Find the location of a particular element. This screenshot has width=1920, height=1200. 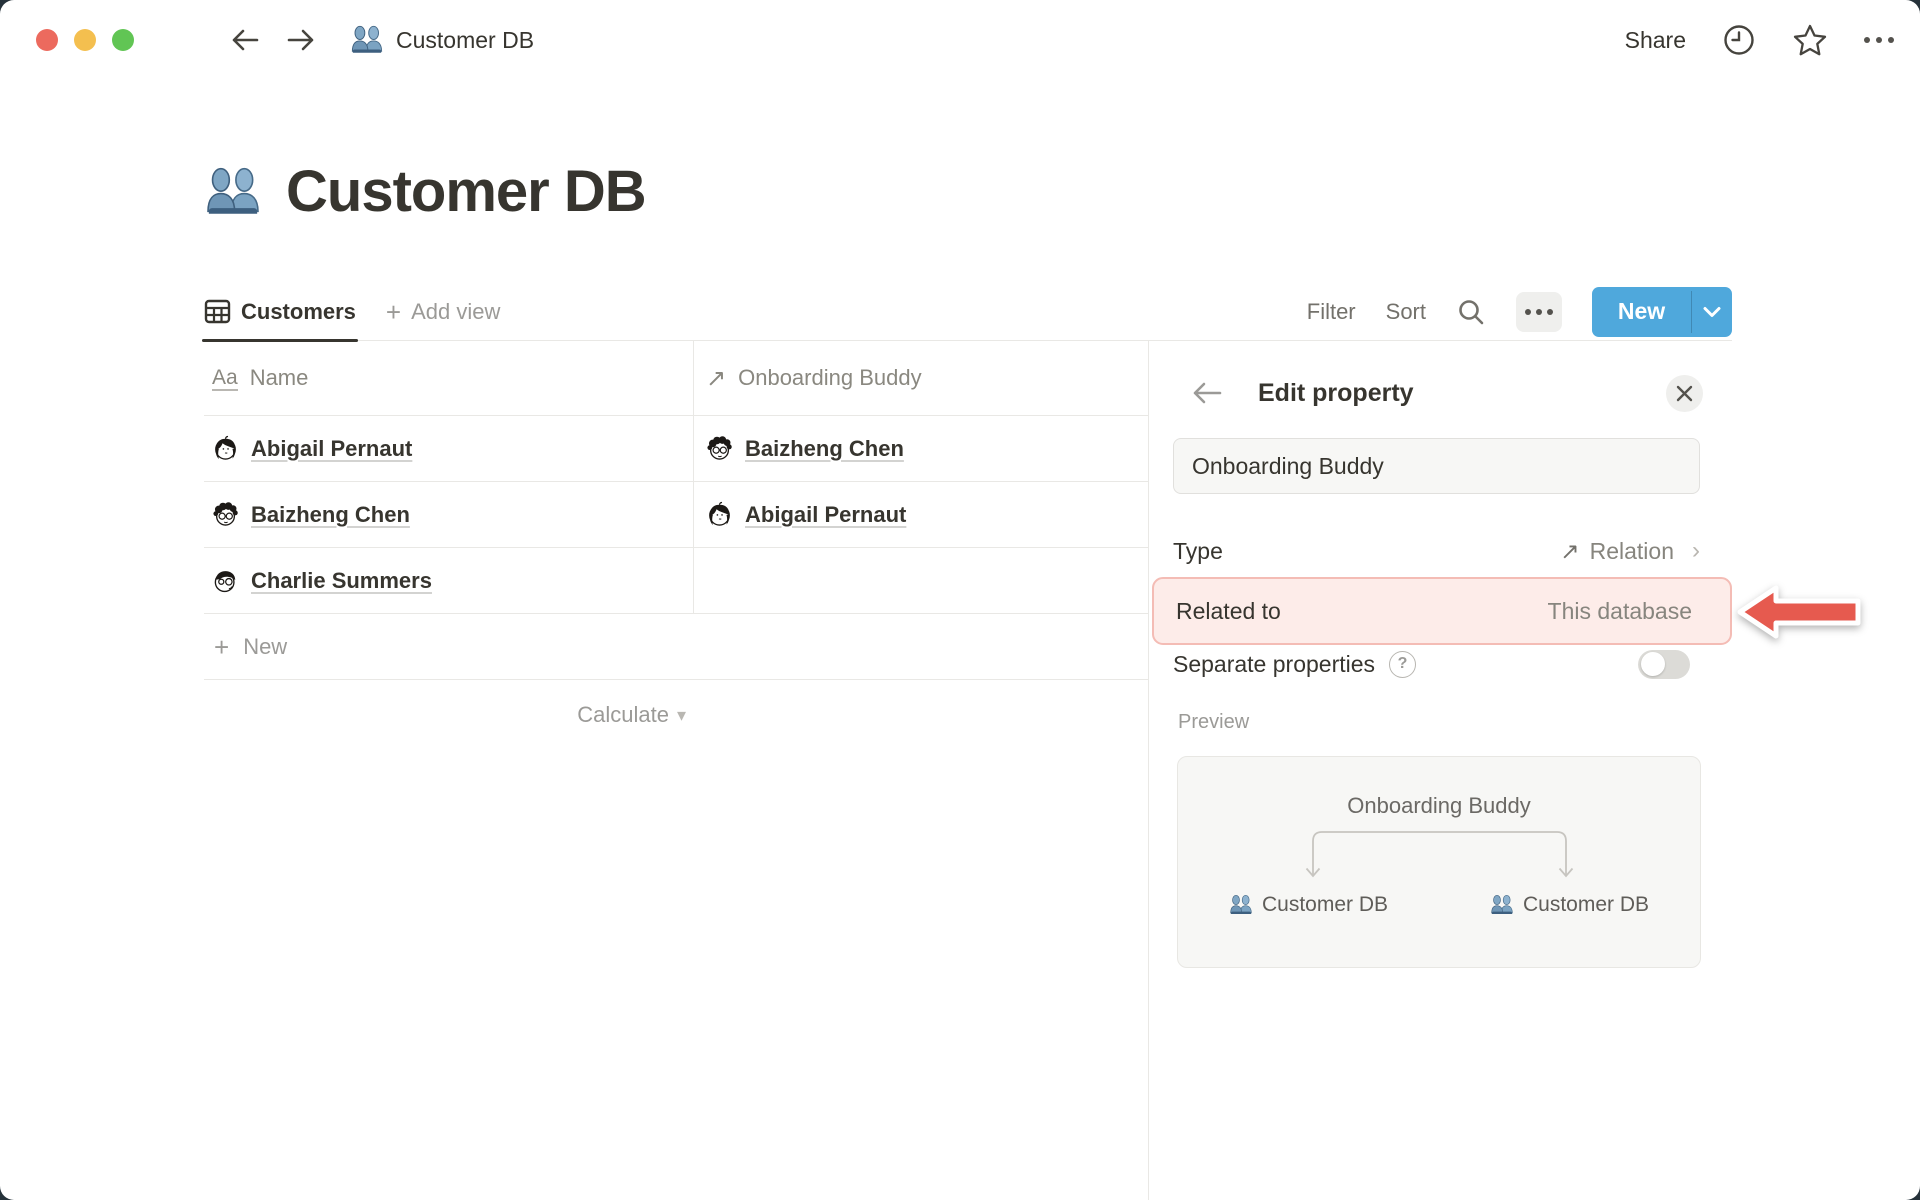

property-name-input is located at coordinates (1436, 466).